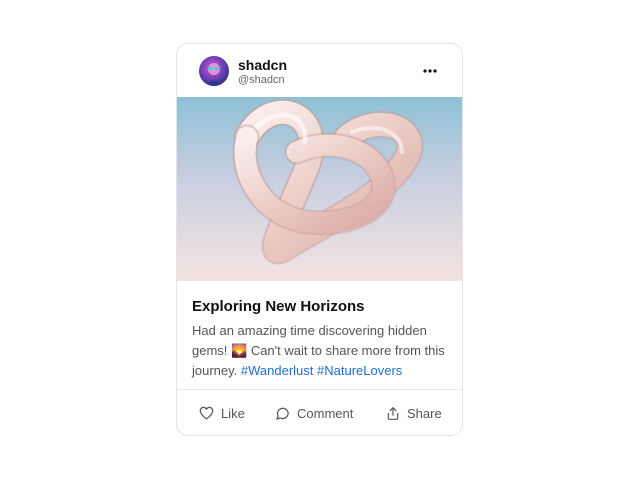  Describe the element at coordinates (424, 413) in the screenshot. I see `share-label: Share` at that location.